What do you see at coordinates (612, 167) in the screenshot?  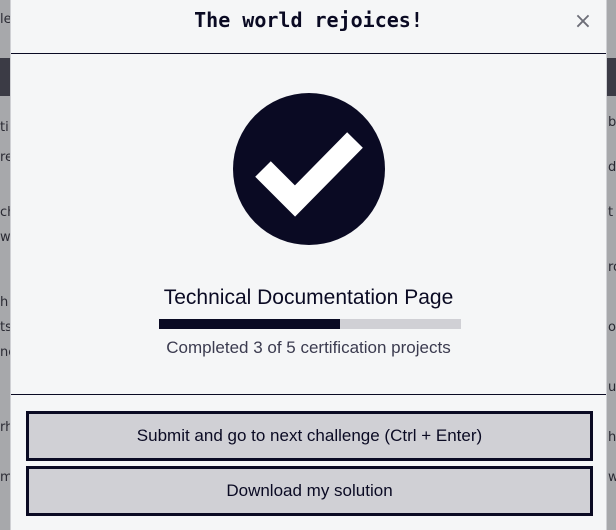 I see `background-text-fragment: d` at bounding box center [612, 167].